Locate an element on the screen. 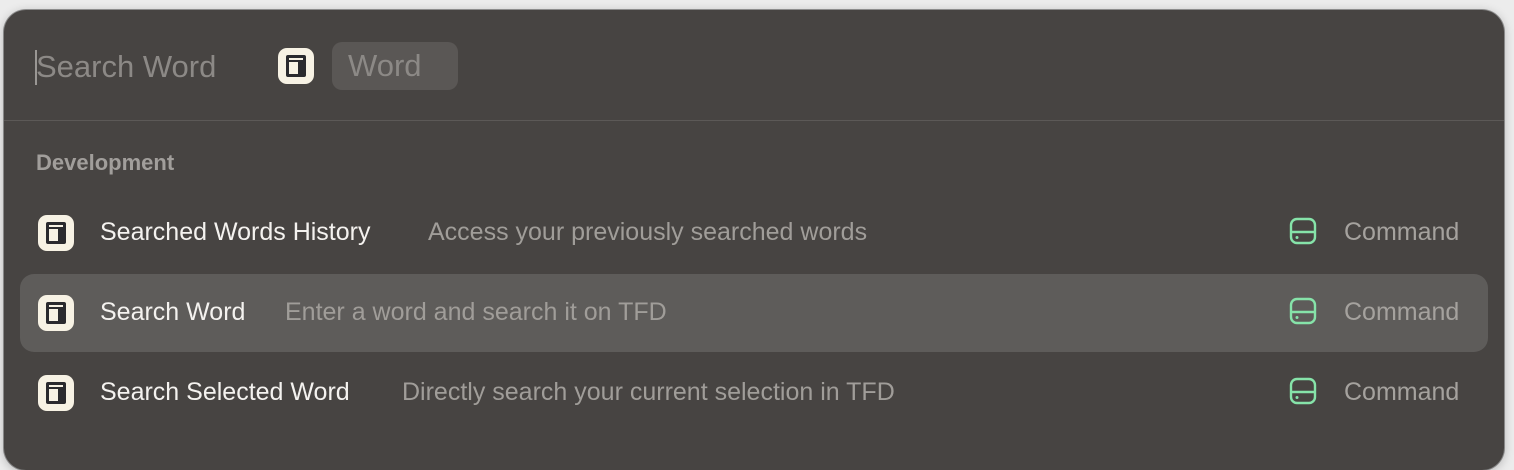  word-argument-field is located at coordinates (395, 66).